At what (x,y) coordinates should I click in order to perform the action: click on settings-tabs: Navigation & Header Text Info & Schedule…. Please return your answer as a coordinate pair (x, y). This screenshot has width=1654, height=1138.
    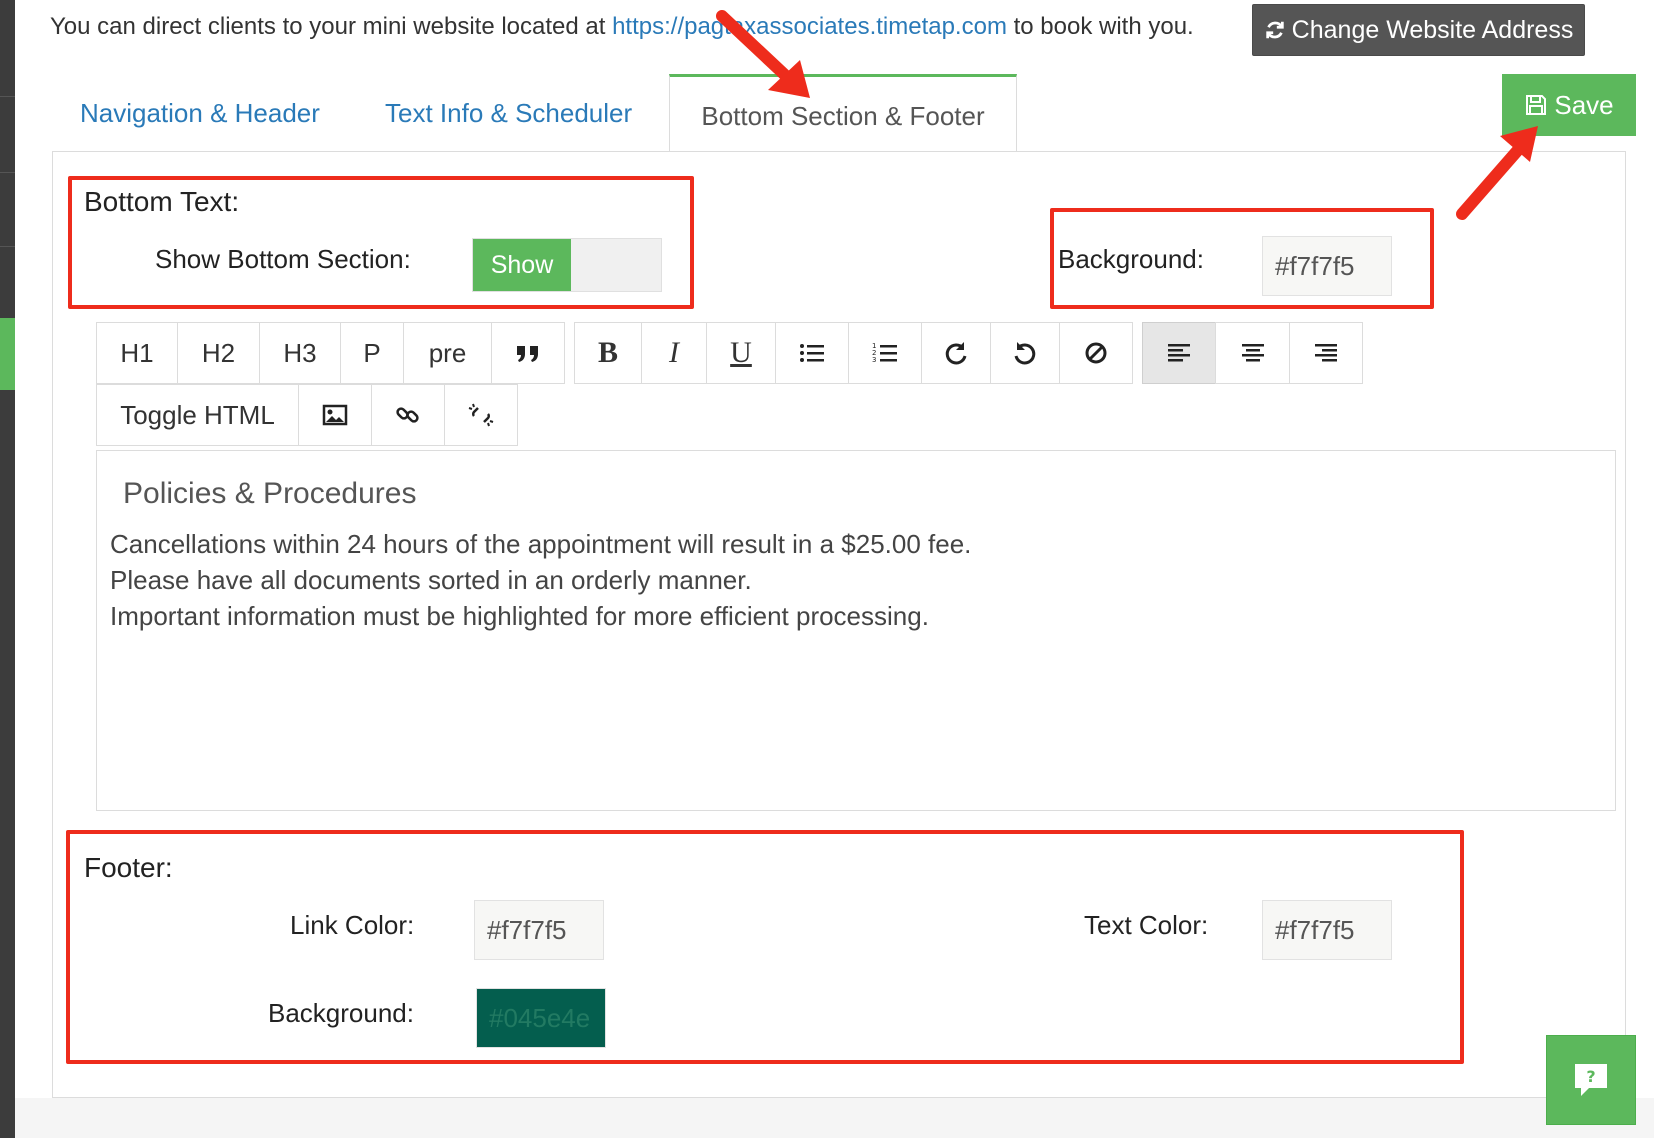
    Looking at the image, I should click on (839, 113).